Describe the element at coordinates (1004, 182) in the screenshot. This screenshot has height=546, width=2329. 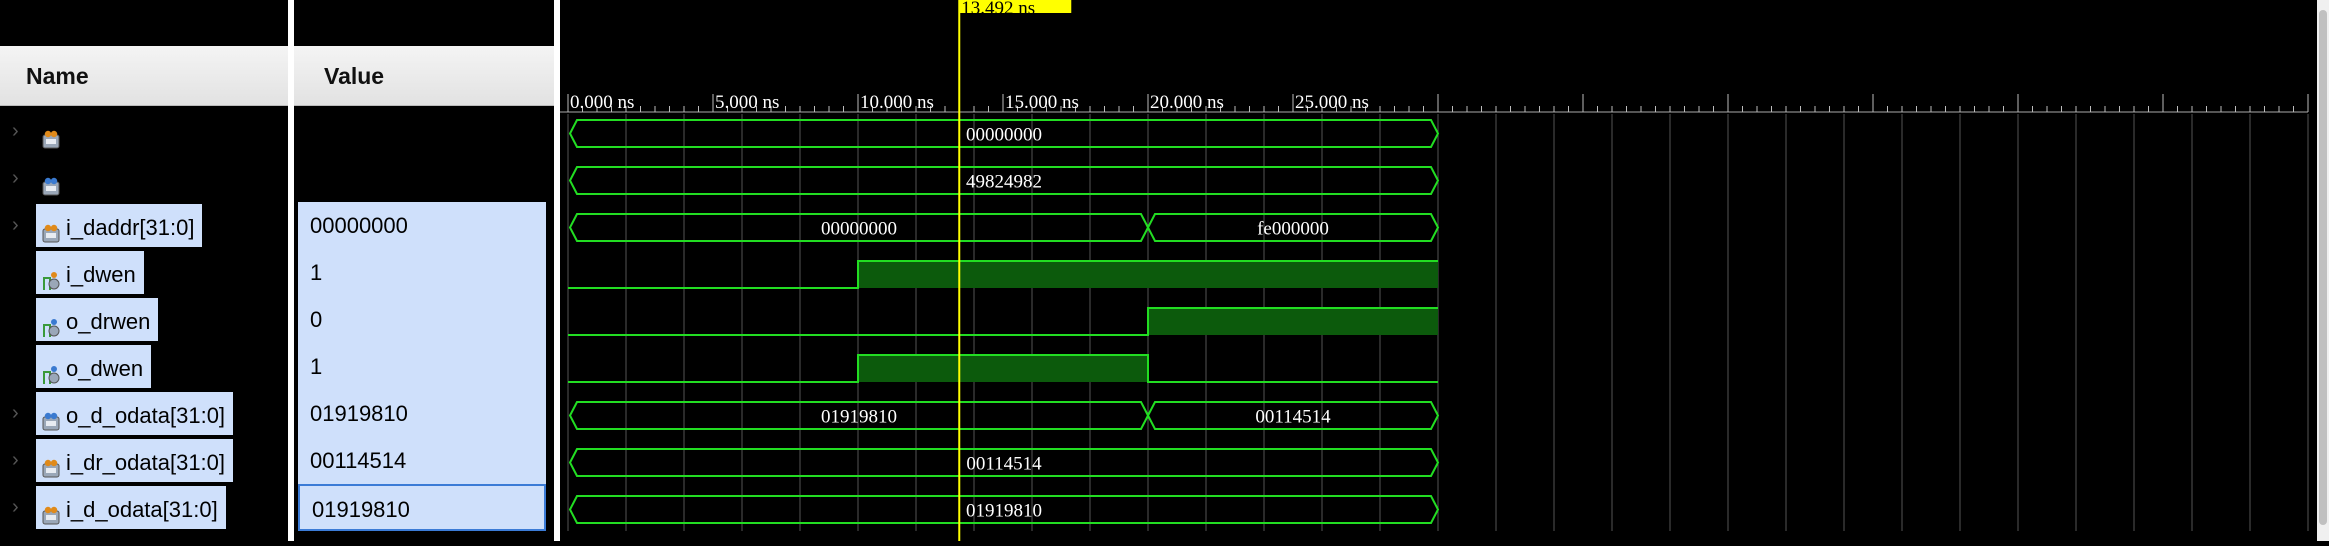
I see `bus-value-label: 49824982` at that location.